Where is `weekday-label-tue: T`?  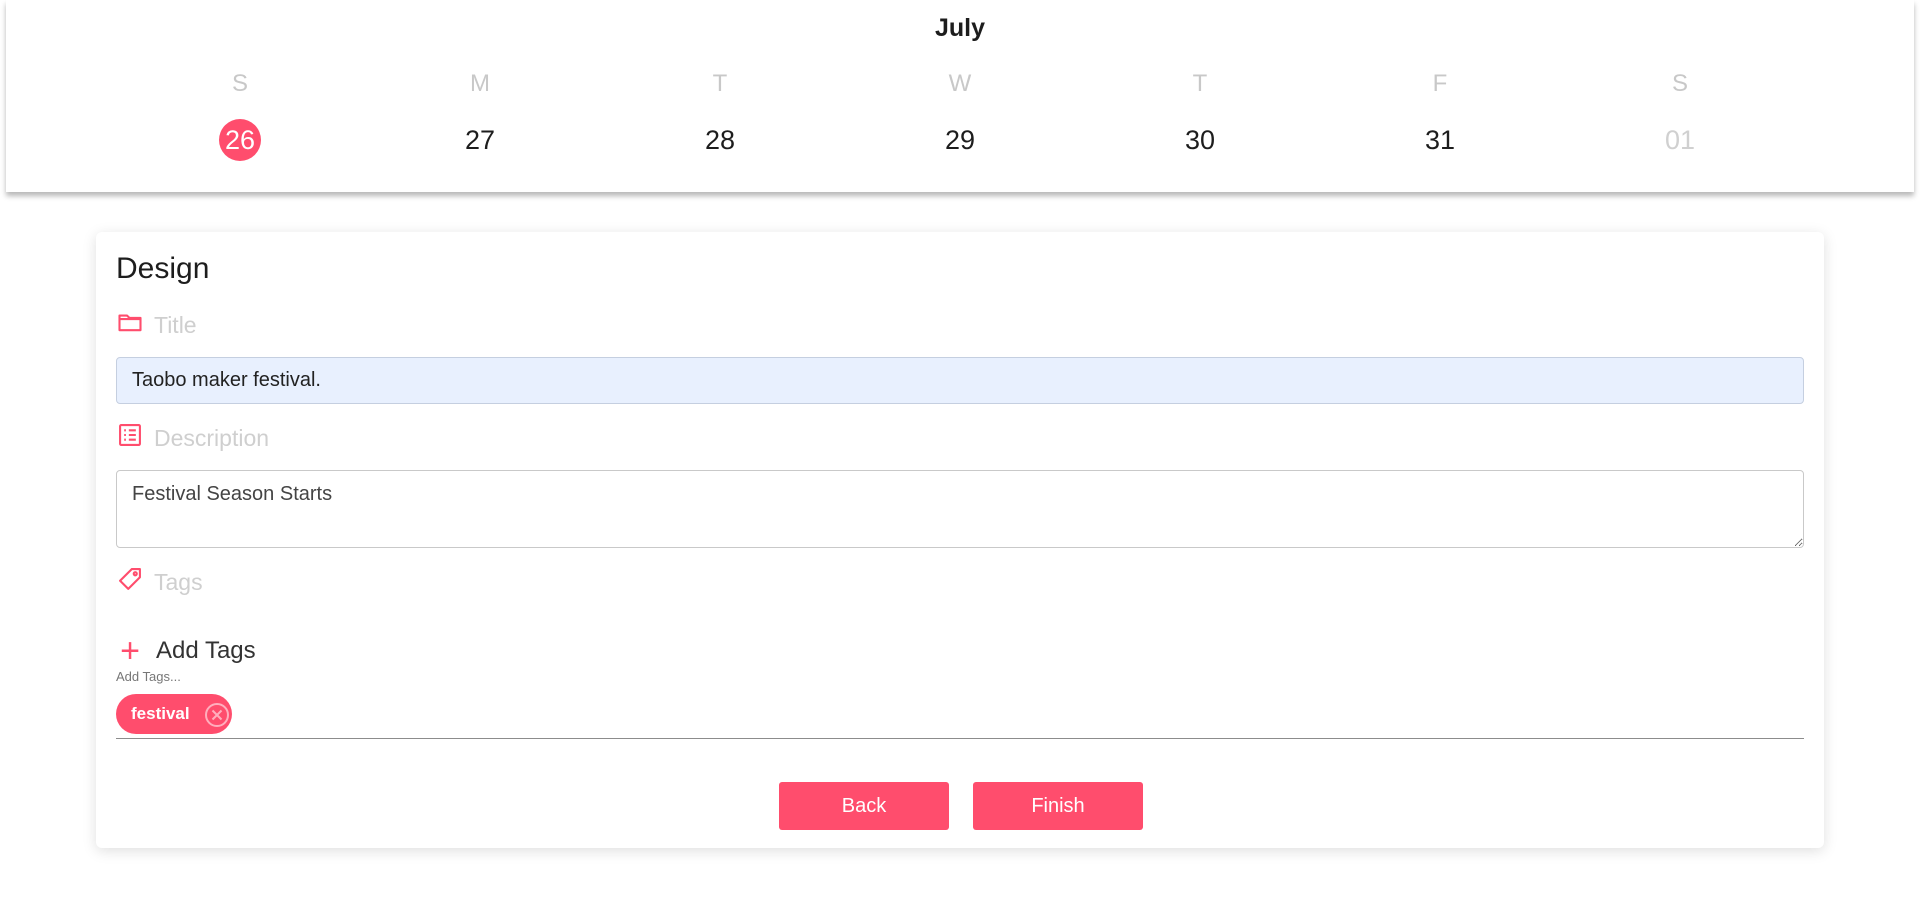
weekday-label-tue: T is located at coordinates (720, 83).